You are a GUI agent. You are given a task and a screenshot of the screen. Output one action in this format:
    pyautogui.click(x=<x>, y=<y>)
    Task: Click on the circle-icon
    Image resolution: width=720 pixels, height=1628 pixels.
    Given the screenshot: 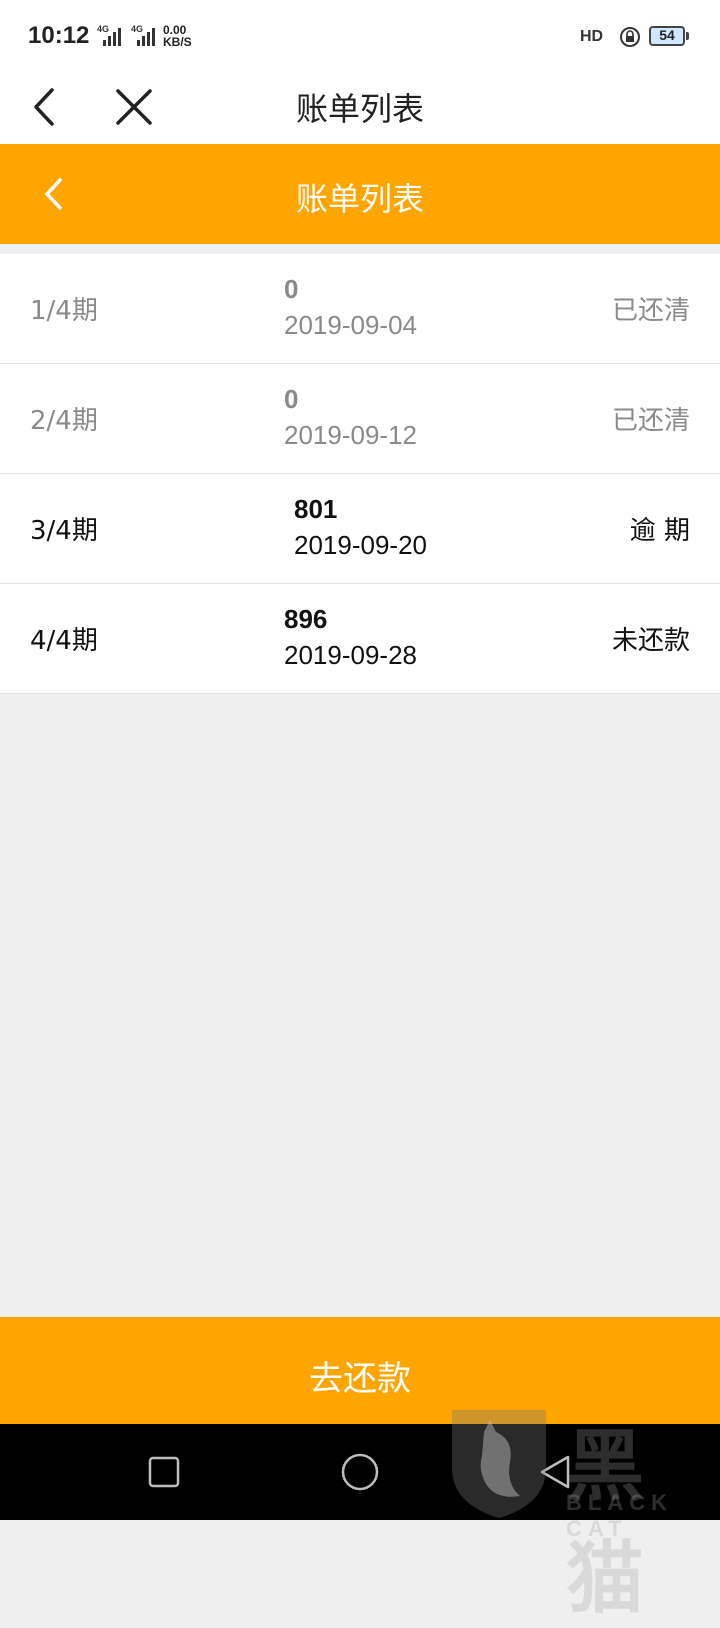 What is the action you would take?
    pyautogui.click(x=360, y=1472)
    